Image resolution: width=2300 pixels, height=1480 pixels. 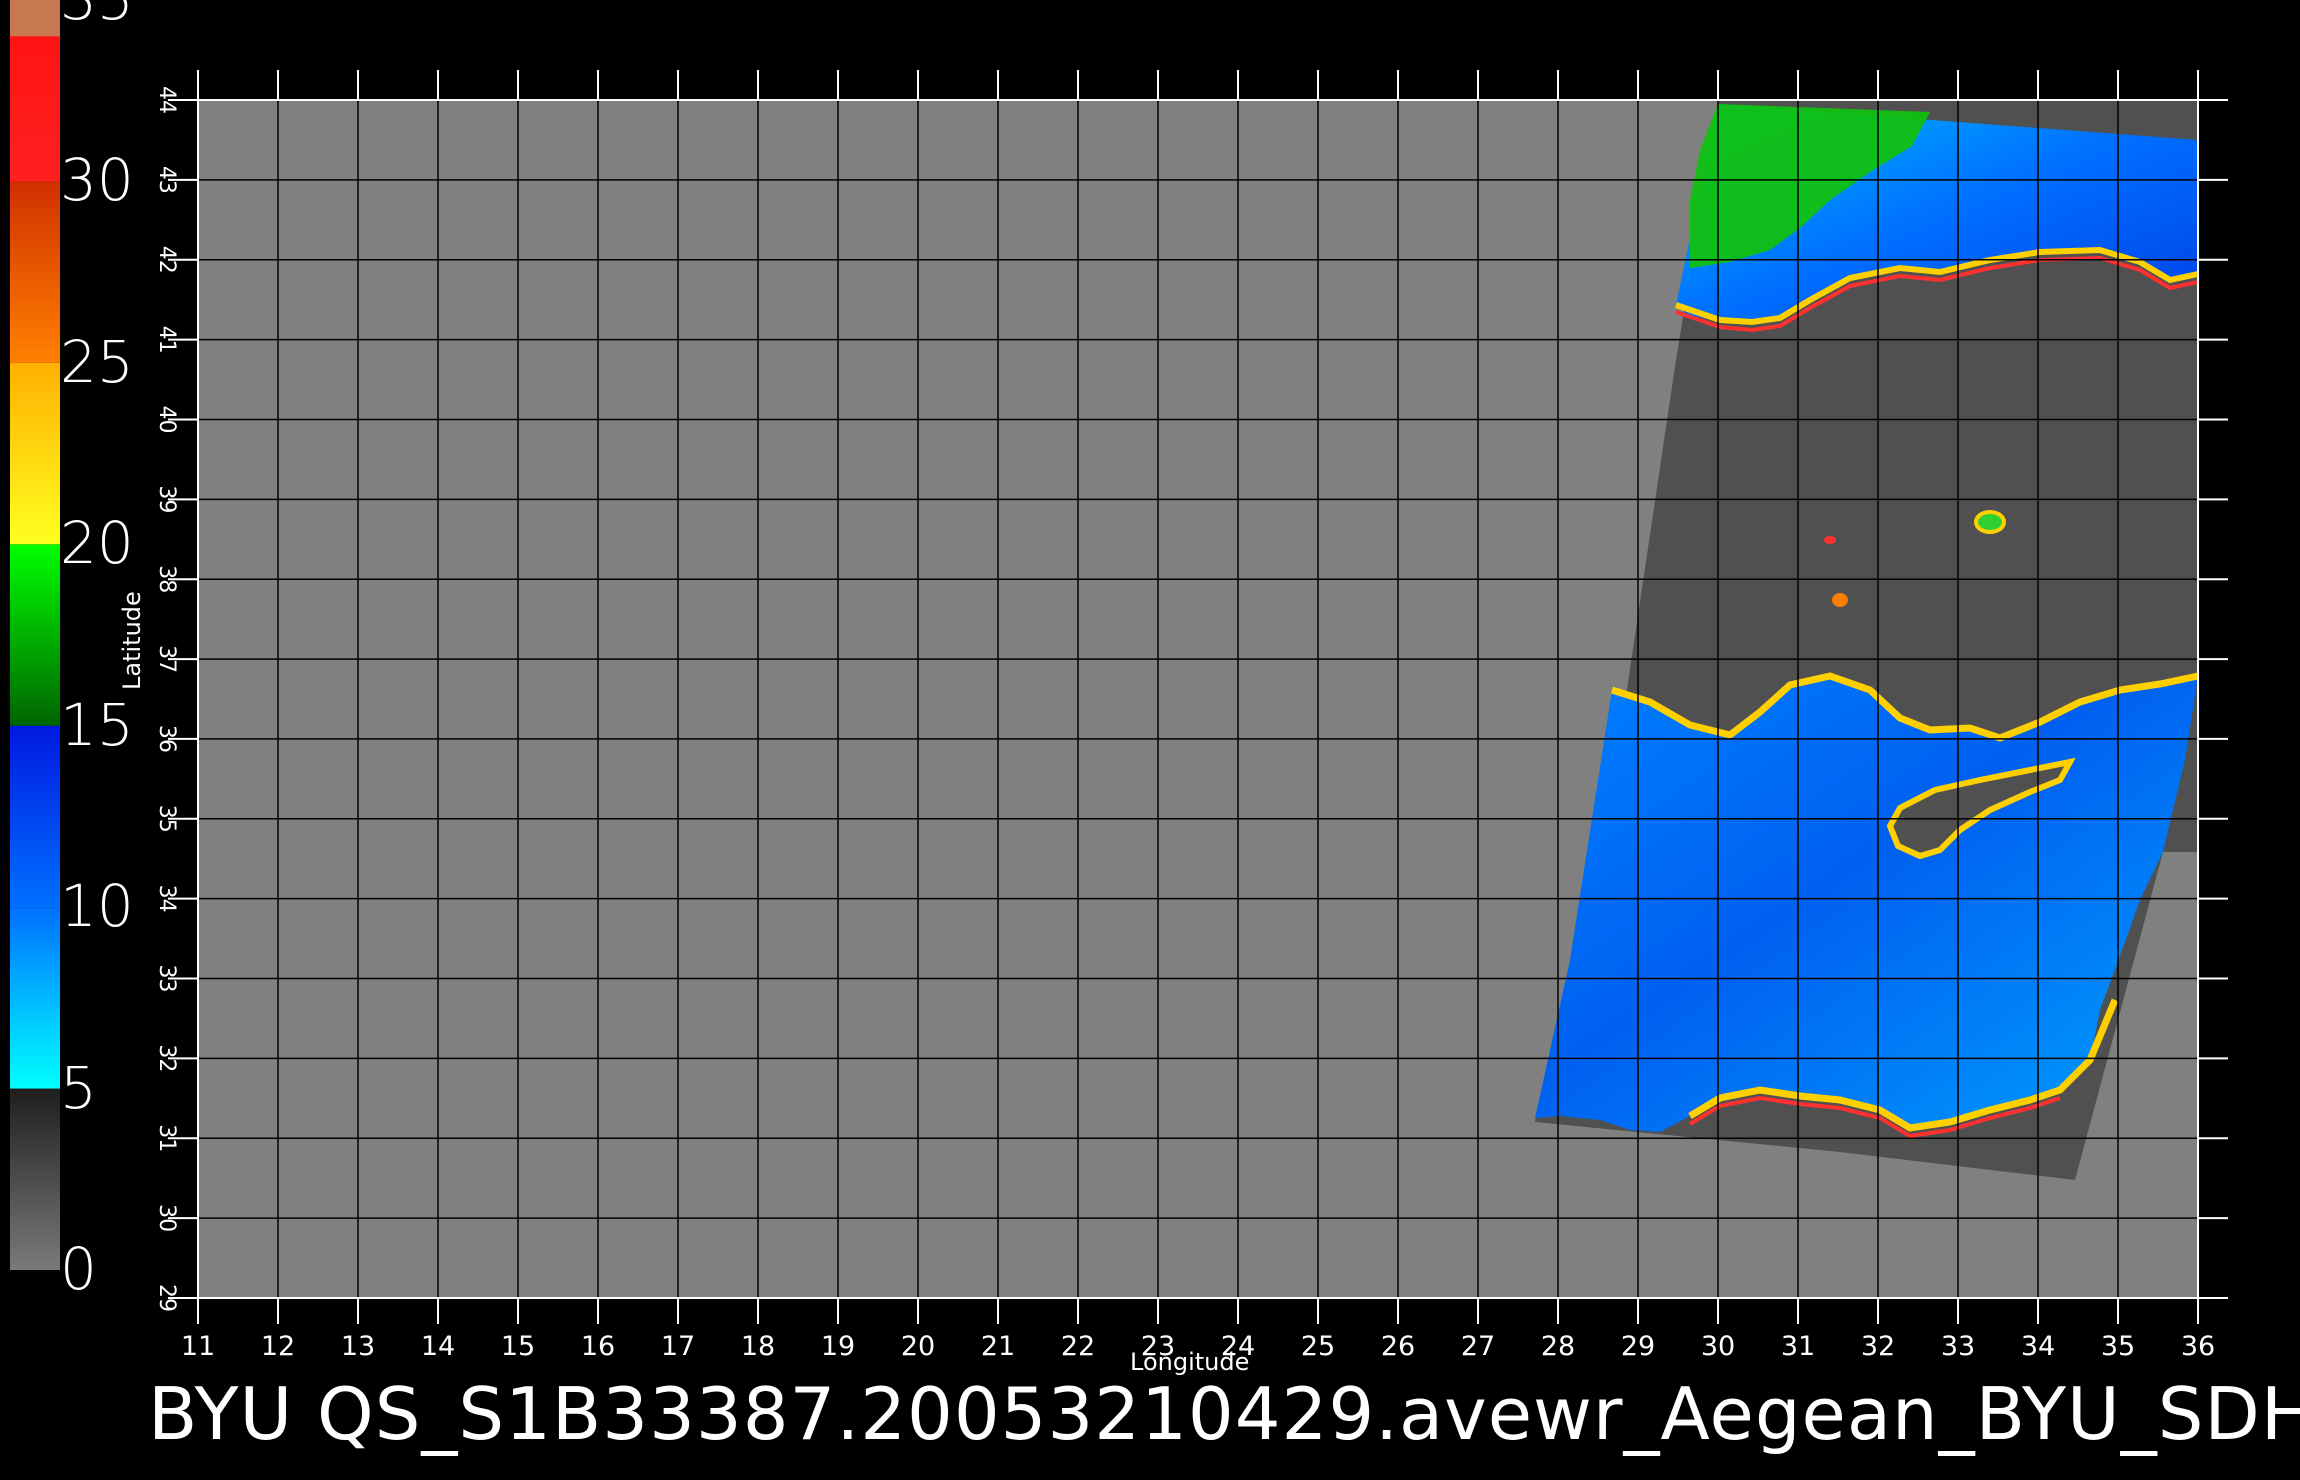 I want to click on x-tick-label: 26, so click(x=1398, y=1346).